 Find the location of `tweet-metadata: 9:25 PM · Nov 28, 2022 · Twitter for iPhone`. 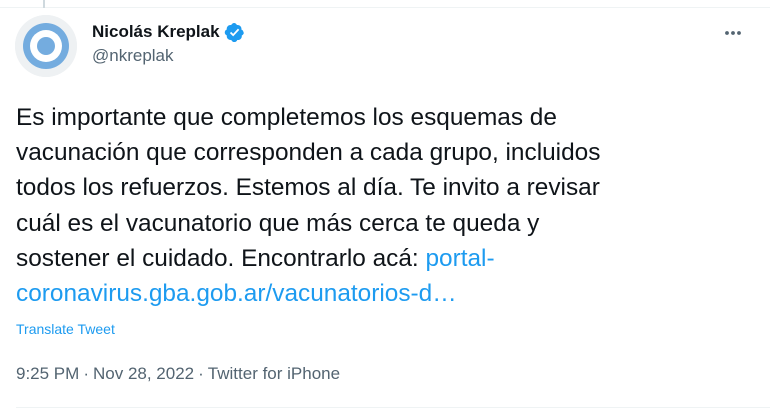

tweet-metadata: 9:25 PM · Nov 28, 2022 · Twitter for iPhone is located at coordinates (178, 374).